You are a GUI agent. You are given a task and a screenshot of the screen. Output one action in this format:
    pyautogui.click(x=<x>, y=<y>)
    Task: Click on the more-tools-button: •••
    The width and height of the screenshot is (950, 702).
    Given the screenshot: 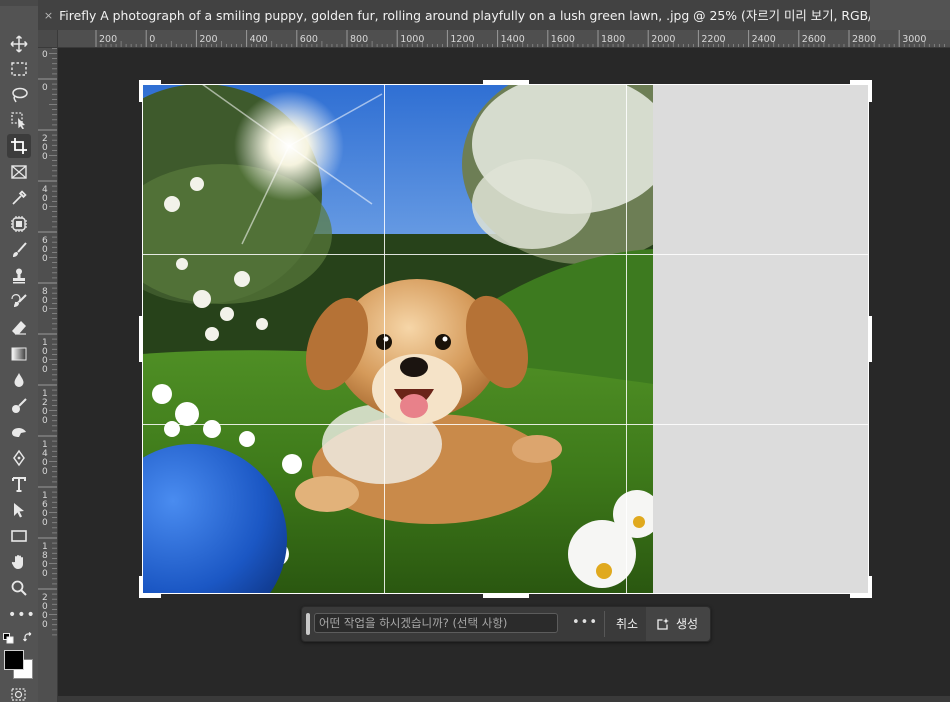 What is the action you would take?
    pyautogui.click(x=21, y=615)
    